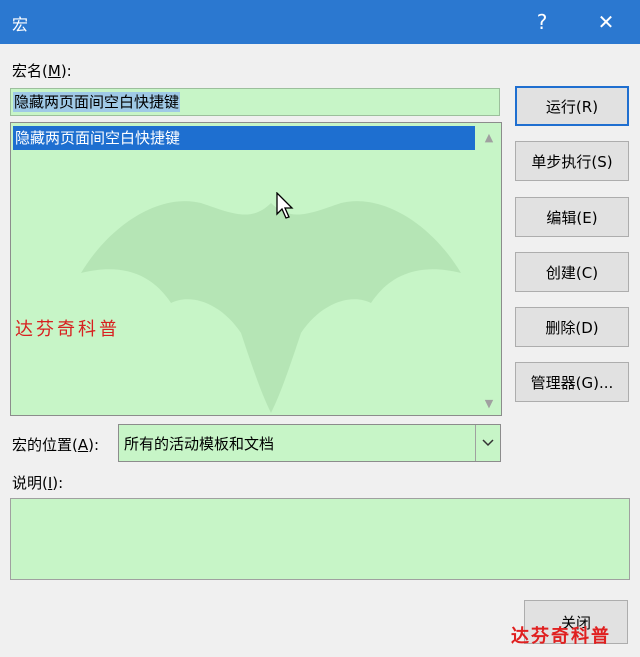 The image size is (640, 657). What do you see at coordinates (42, 71) in the screenshot?
I see `macro-name-label: 宏名(M):` at bounding box center [42, 71].